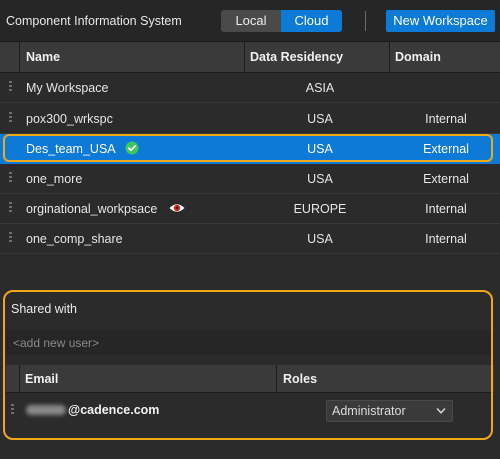 This screenshot has width=500, height=459. What do you see at coordinates (250, 239) in the screenshot?
I see `workspace-row: one_comp_share USA Internal` at bounding box center [250, 239].